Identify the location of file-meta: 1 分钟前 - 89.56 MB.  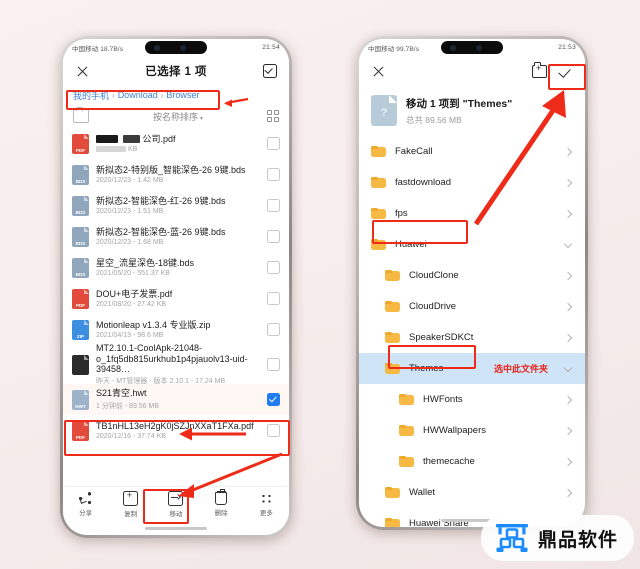
(128, 406).